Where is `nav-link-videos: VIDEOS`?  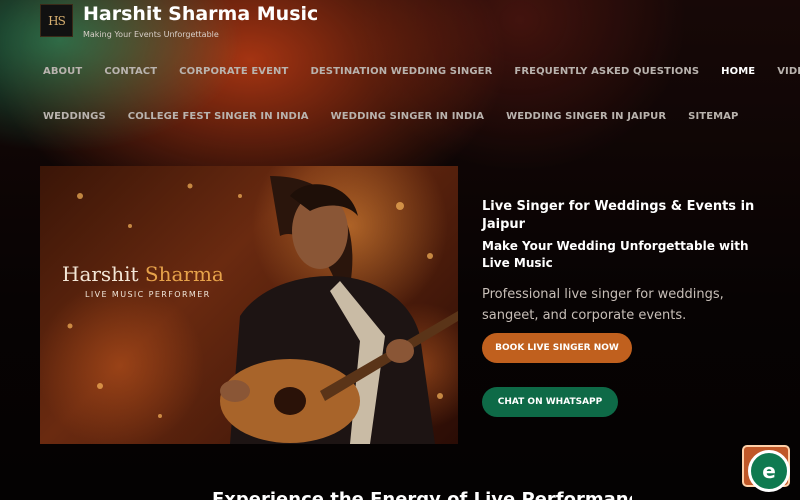 nav-link-videos: VIDEOS is located at coordinates (788, 71).